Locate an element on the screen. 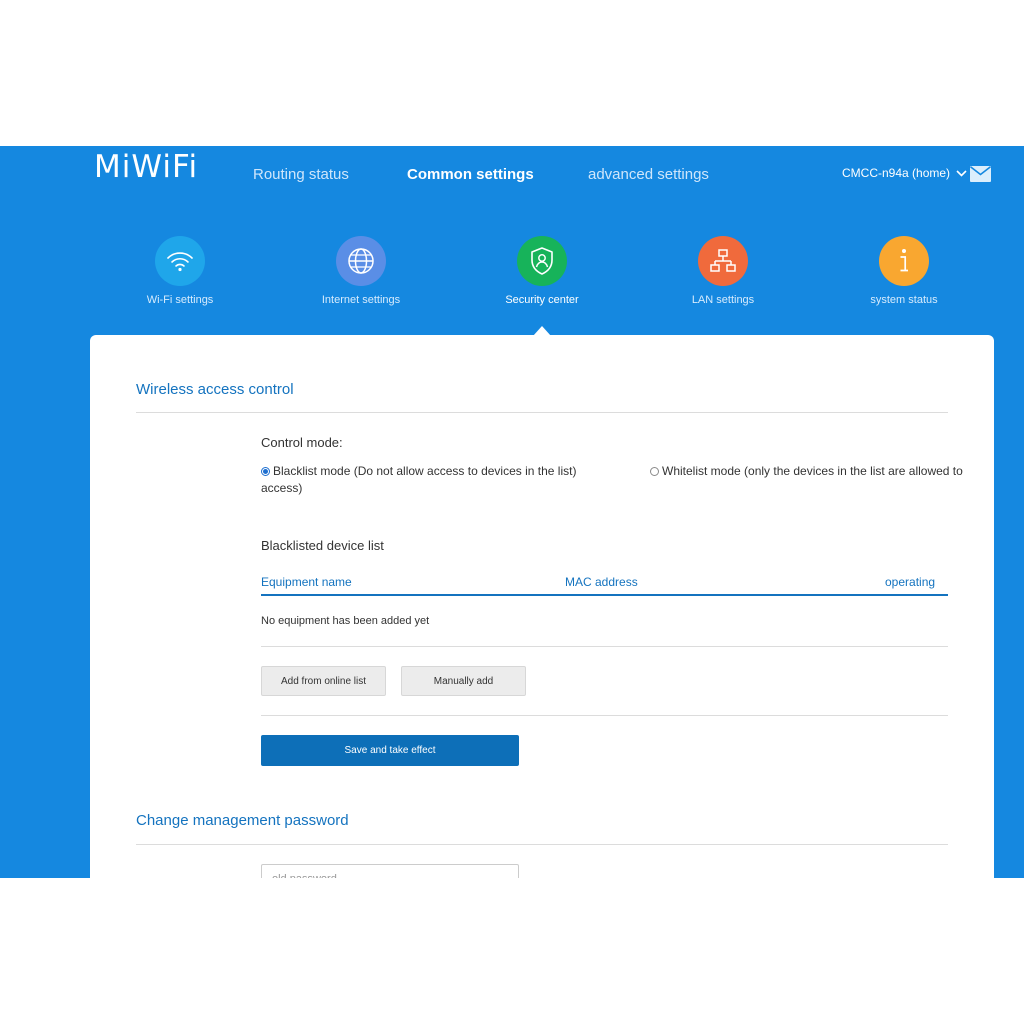 The height and width of the screenshot is (1024, 1024). mail-icon is located at coordinates (980, 174).